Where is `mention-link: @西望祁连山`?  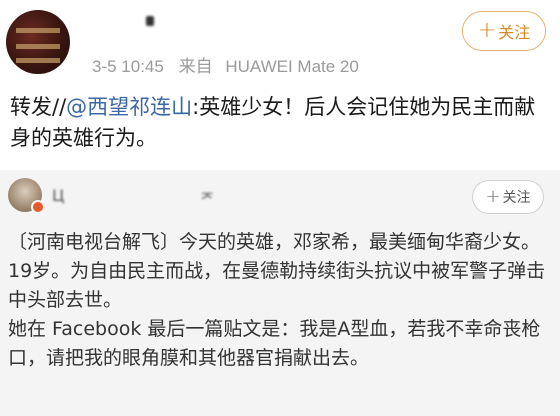 mention-link: @西望祁连山 is located at coordinates (129, 107).